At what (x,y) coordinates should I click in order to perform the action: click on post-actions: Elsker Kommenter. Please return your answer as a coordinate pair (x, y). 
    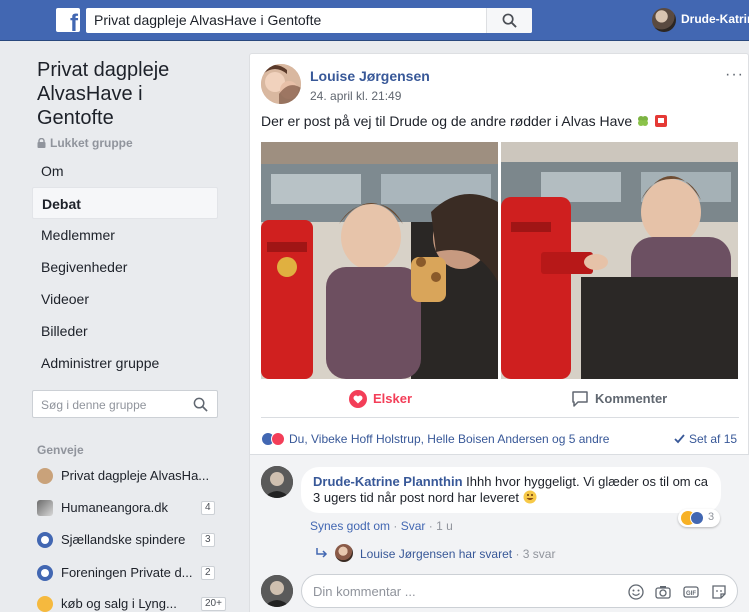
    Looking at the image, I should click on (500, 399).